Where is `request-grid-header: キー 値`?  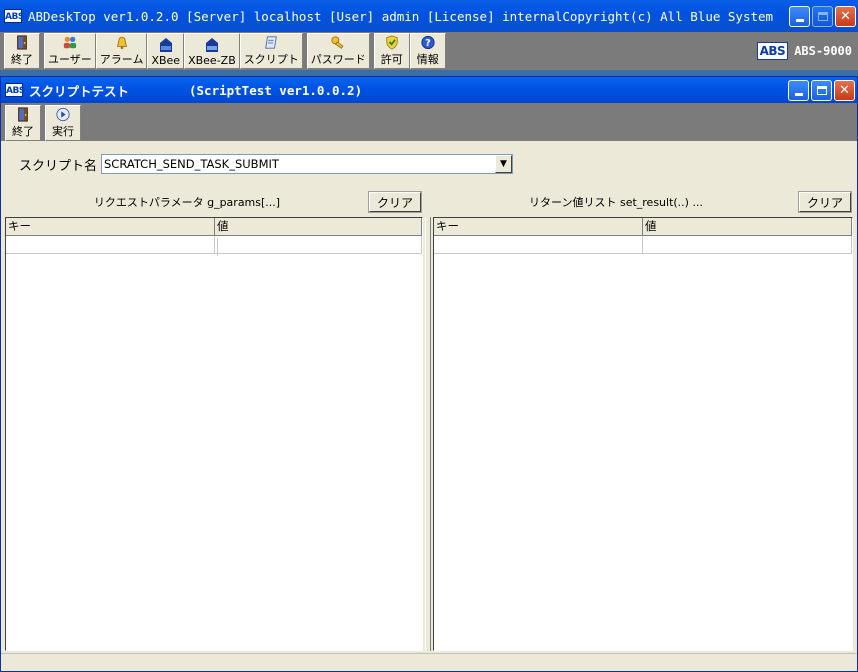 request-grid-header: キー 値 is located at coordinates (214, 227).